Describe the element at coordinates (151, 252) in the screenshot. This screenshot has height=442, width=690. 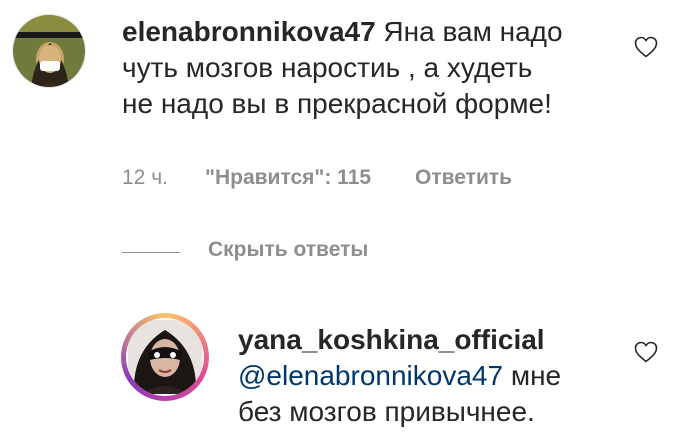
I see `replies-divider` at that location.